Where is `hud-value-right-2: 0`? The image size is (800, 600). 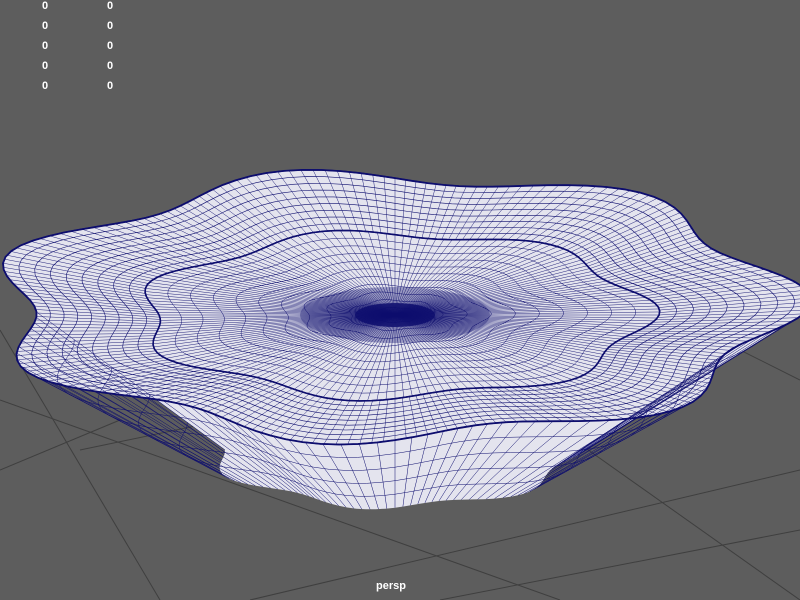
hud-value-right-2: 0 is located at coordinates (110, 26).